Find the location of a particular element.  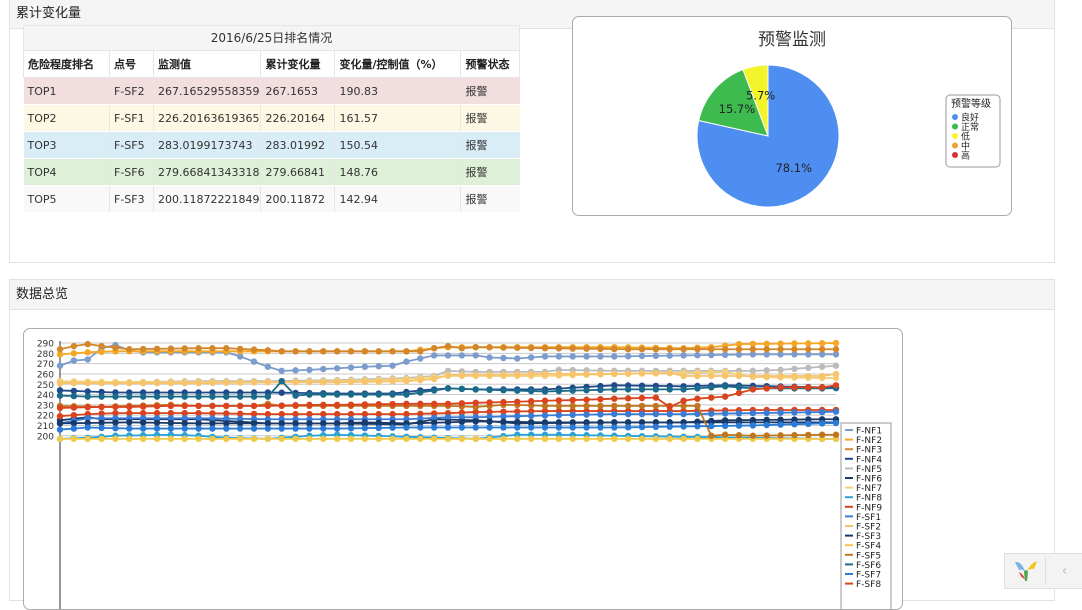

floating-toolbar: ‹ is located at coordinates (1043, 571).